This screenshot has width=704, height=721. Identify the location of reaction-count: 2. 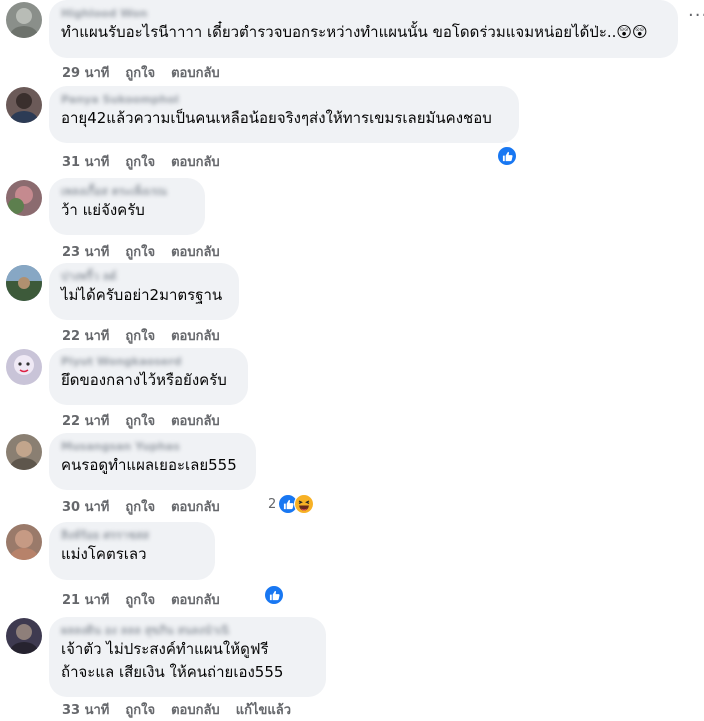
(272, 504).